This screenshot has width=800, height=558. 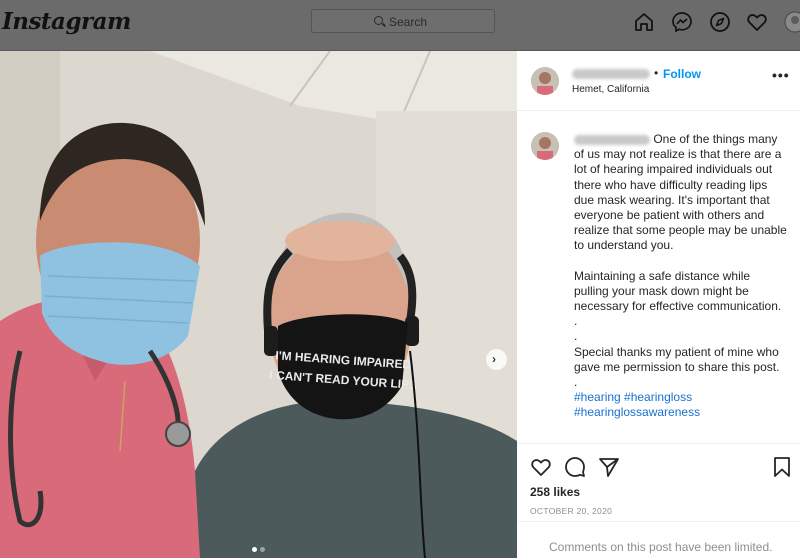 What do you see at coordinates (66, 21) in the screenshot?
I see `instagram-logo: Instagram` at bounding box center [66, 21].